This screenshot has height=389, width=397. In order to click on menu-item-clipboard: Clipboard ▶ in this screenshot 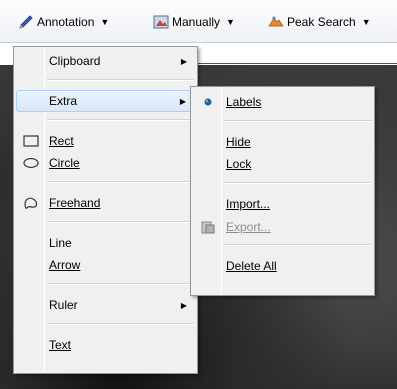, I will do `click(105, 61)`.